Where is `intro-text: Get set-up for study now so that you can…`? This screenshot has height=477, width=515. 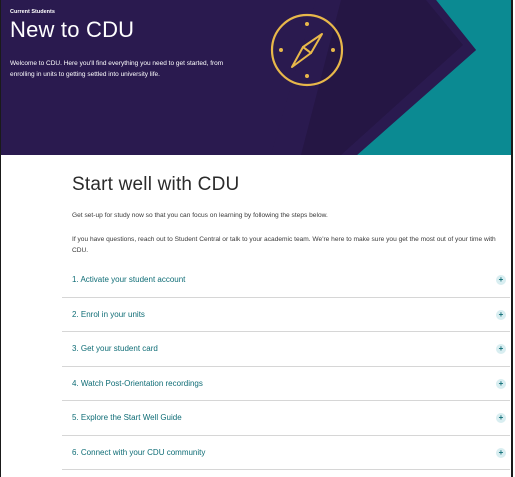
intro-text: Get set-up for study now so that you can… is located at coordinates (200, 215).